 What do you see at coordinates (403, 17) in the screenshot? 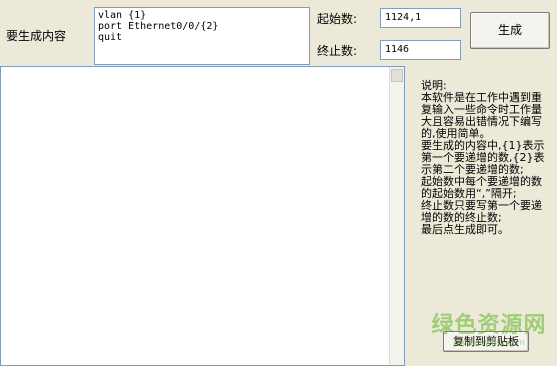
I see `start-value: 1124,1` at bounding box center [403, 17].